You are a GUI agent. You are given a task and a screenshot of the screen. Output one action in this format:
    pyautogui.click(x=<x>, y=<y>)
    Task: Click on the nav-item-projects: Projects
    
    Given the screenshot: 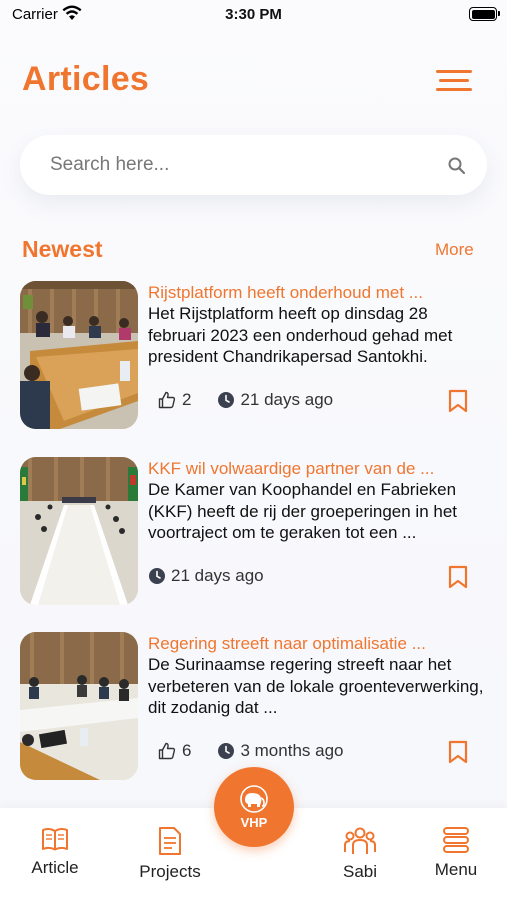 What is the action you would take?
    pyautogui.click(x=170, y=854)
    